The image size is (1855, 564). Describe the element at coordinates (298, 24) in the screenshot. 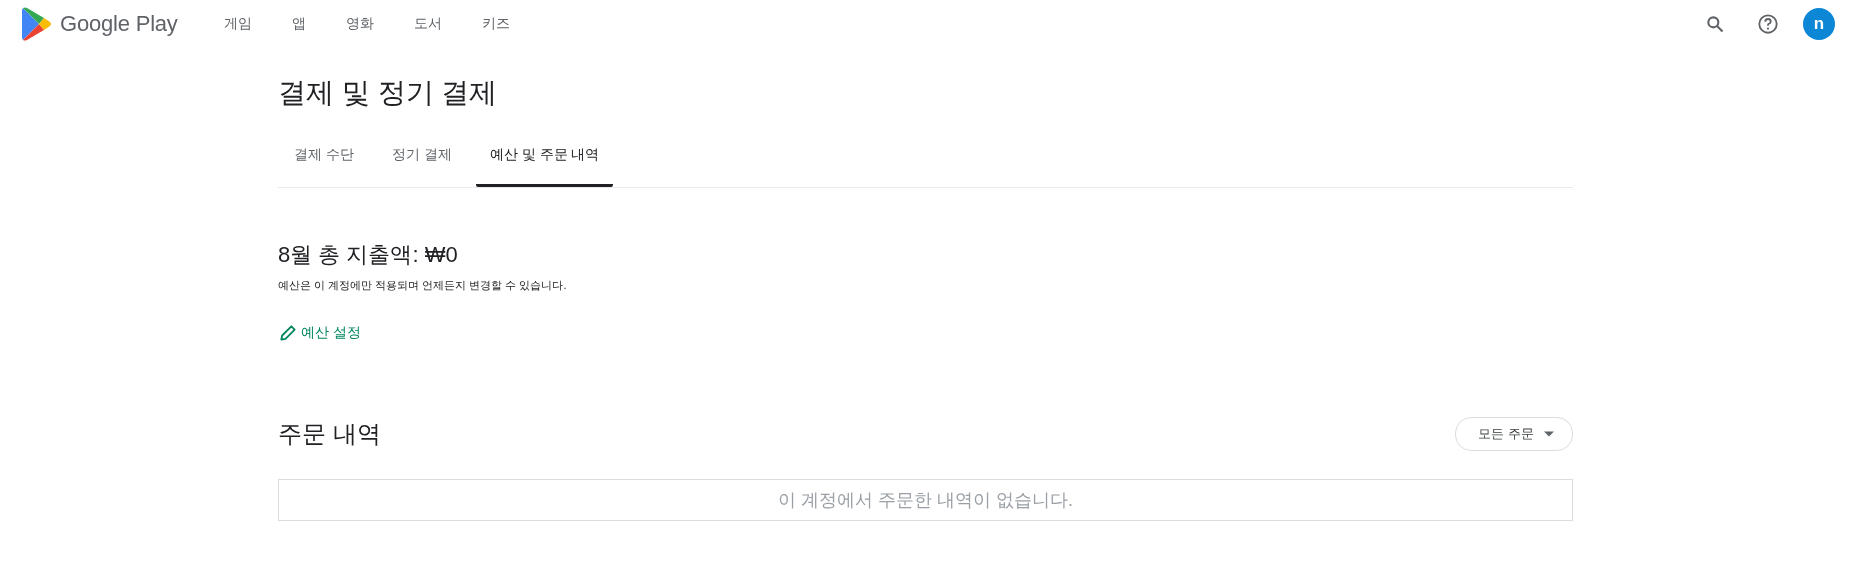

I see `nav-link: 앱` at that location.